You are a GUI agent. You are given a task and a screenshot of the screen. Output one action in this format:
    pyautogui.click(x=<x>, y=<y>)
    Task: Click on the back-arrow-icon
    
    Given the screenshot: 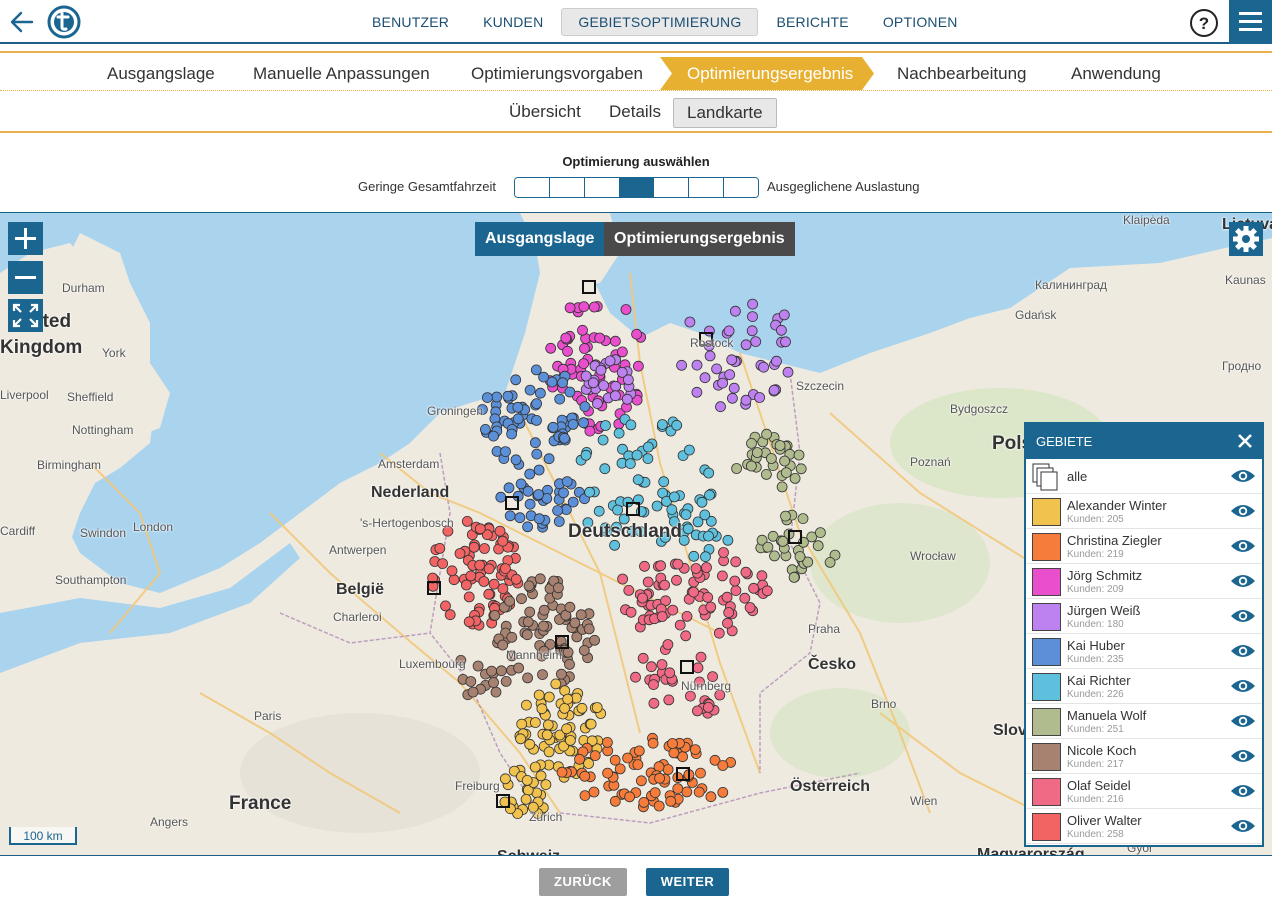 What is the action you would take?
    pyautogui.click(x=22, y=22)
    